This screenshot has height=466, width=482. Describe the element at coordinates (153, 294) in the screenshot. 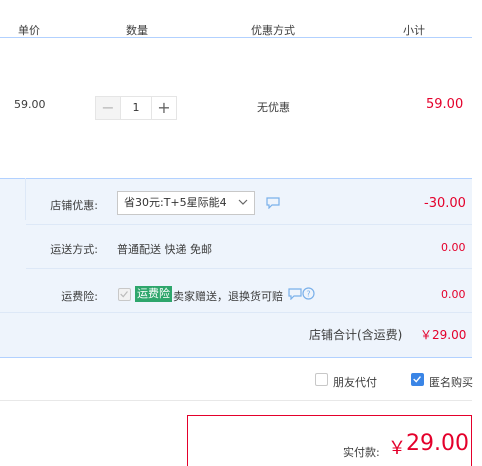

I see `insurance-badge: 运费险` at that location.